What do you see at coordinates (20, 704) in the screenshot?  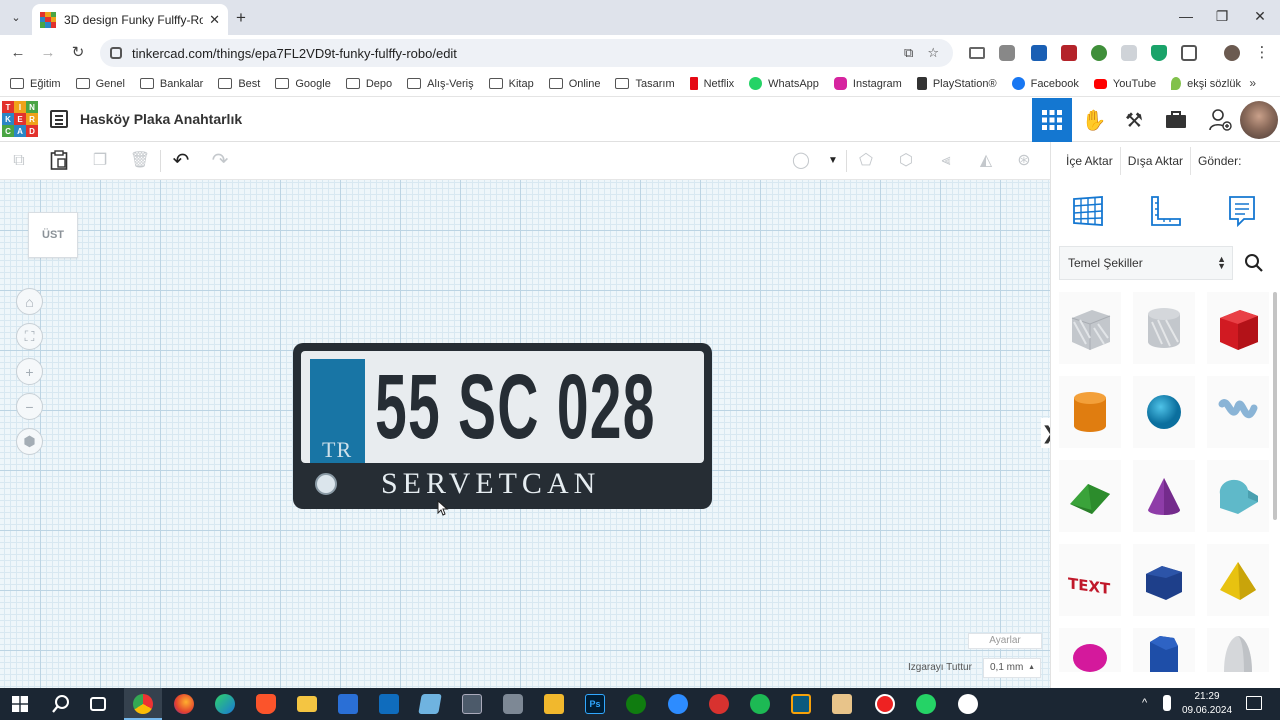 I see `windows-start-icon` at bounding box center [20, 704].